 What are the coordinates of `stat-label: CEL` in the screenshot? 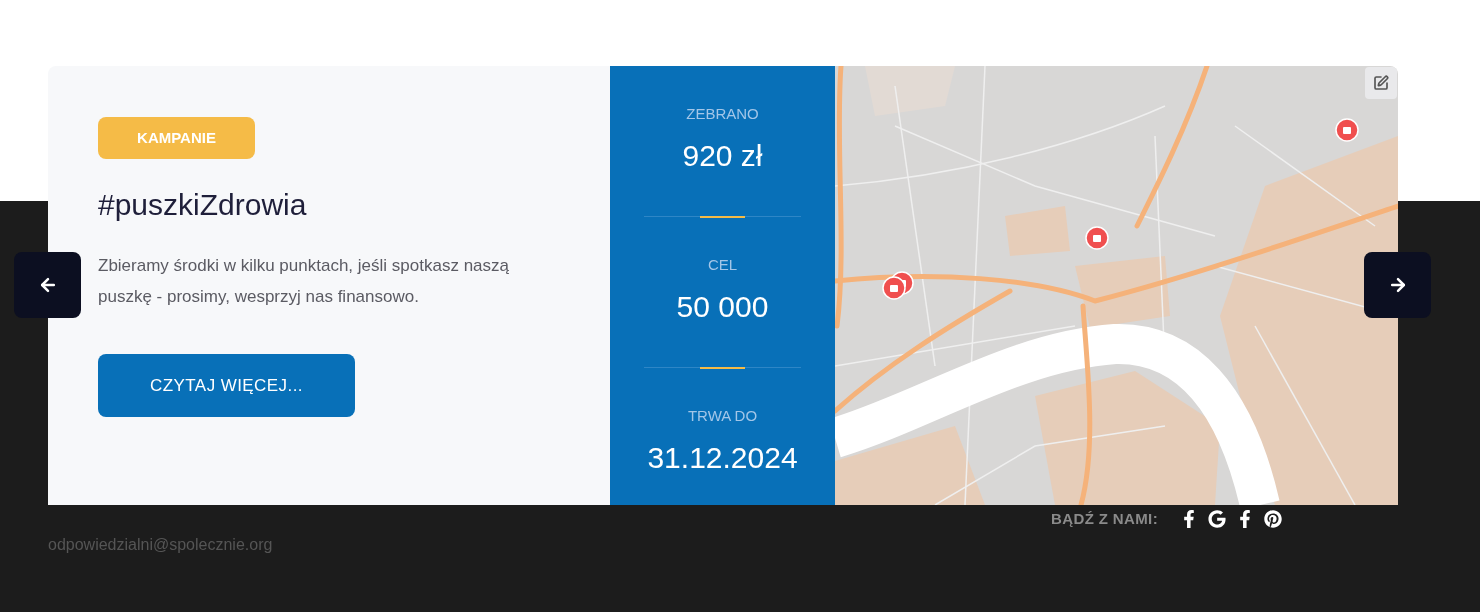 It's located at (722, 265).